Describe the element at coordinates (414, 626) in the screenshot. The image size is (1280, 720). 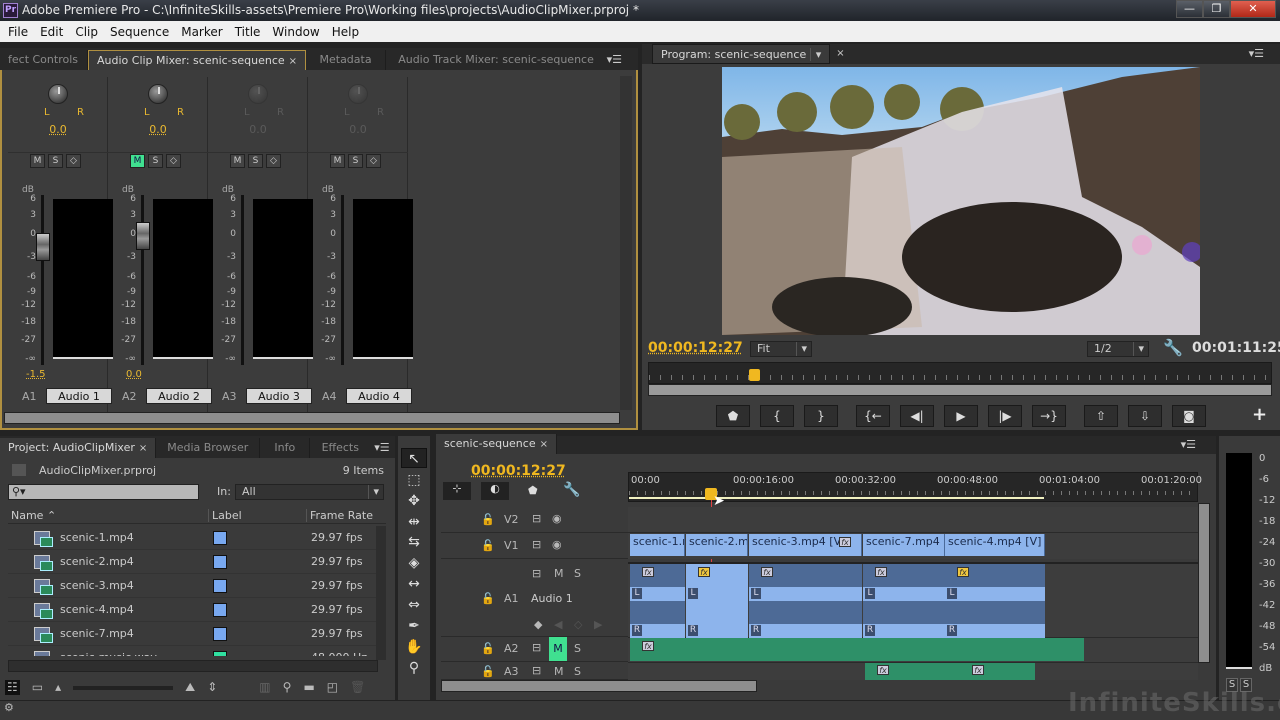
I see `pen-tool-icon: ✒` at that location.